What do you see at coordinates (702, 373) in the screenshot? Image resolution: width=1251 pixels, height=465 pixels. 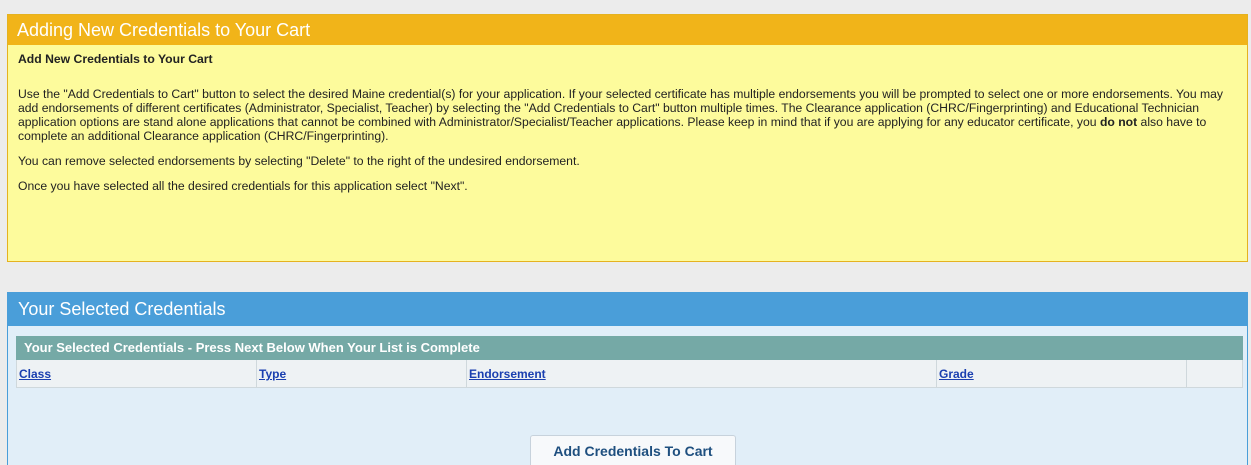 I see `column-endorsement: Endorsement` at bounding box center [702, 373].